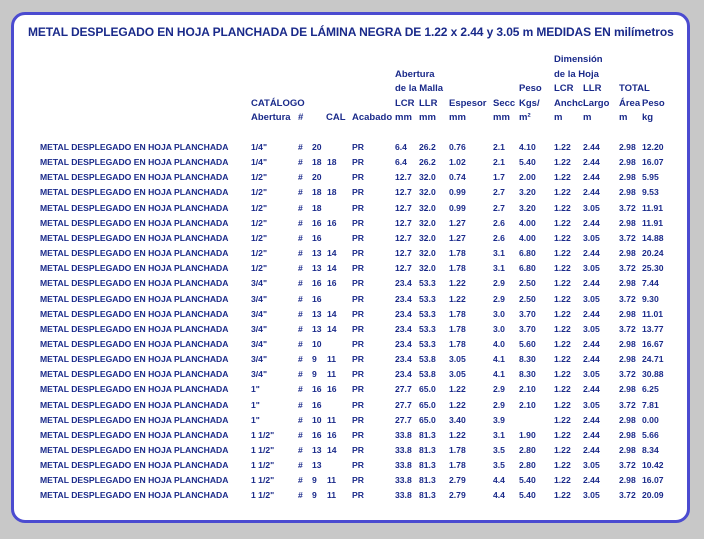  I want to click on cell-peso: 3.20, so click(527, 192).